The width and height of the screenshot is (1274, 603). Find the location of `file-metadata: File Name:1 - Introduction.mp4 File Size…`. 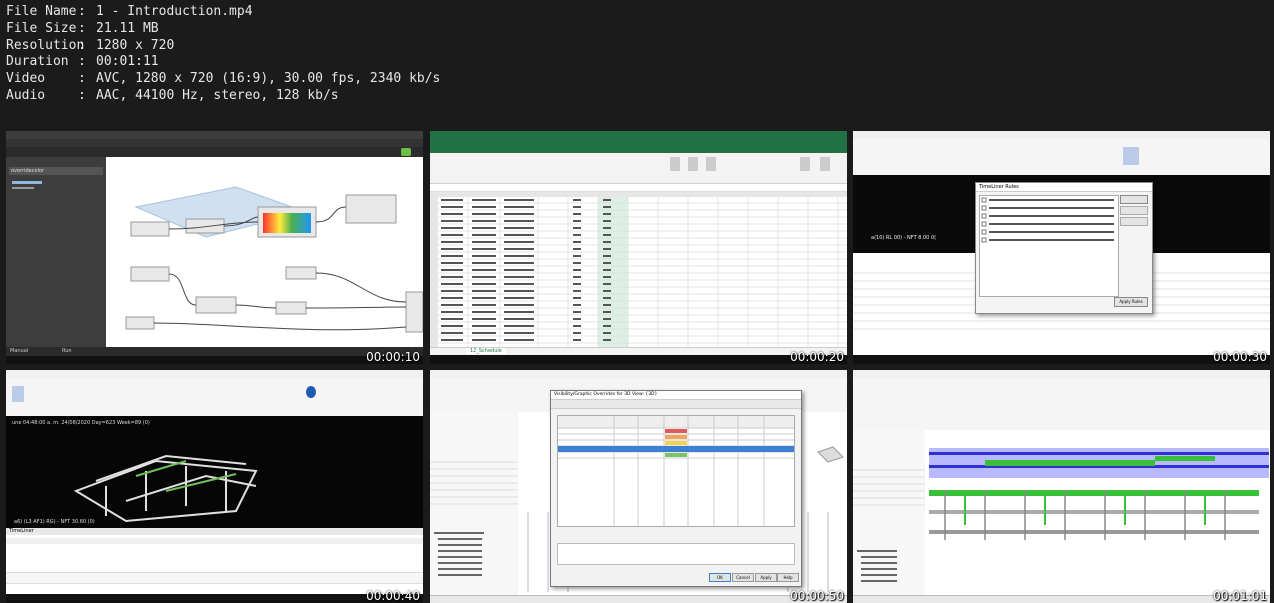

file-metadata: File Name:1 - Introduction.mp4 File Size… is located at coordinates (223, 54).